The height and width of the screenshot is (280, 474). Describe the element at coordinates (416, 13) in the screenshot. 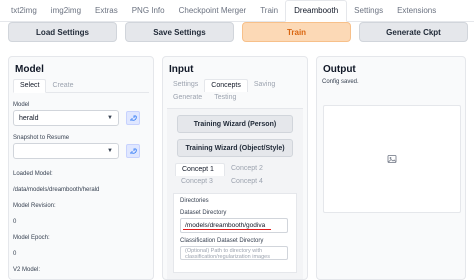

I see `tab-extensions: Extensions` at that location.